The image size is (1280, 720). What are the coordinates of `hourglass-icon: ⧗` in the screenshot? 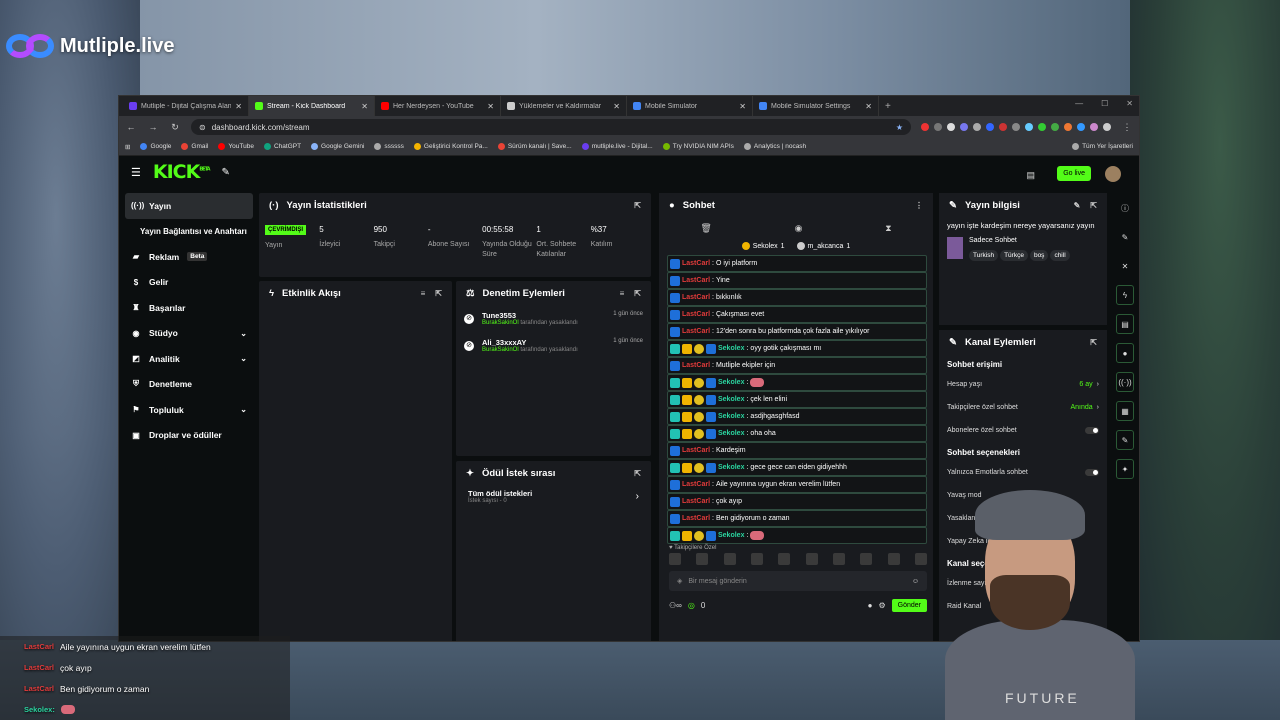 It's located at (888, 228).